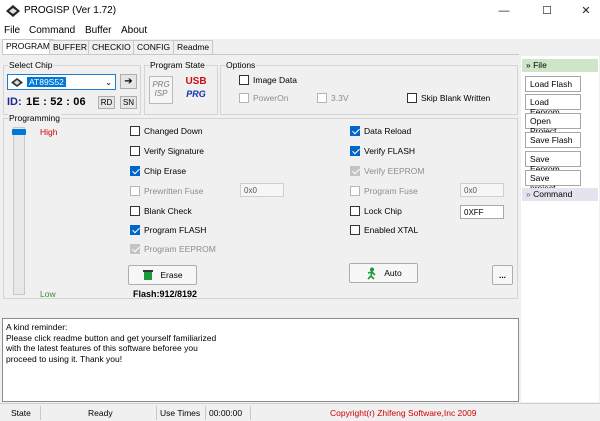  I want to click on id-value: 1E : 52 : 06, so click(56, 102).